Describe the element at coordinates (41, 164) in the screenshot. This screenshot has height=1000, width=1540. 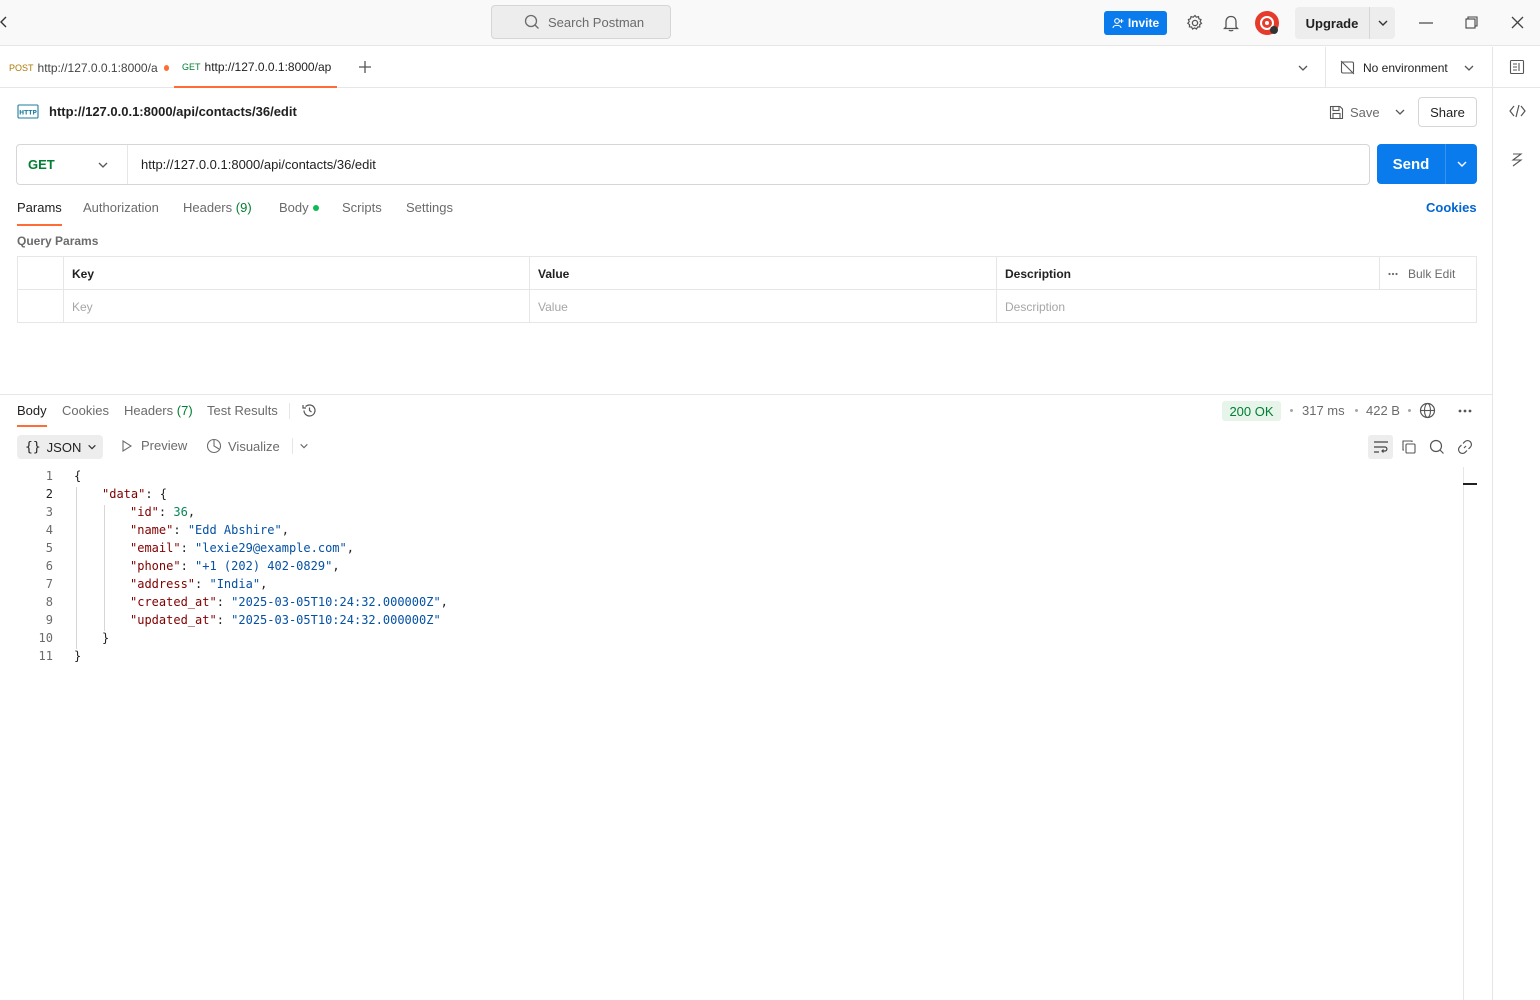
I see `method-label: GET` at that location.